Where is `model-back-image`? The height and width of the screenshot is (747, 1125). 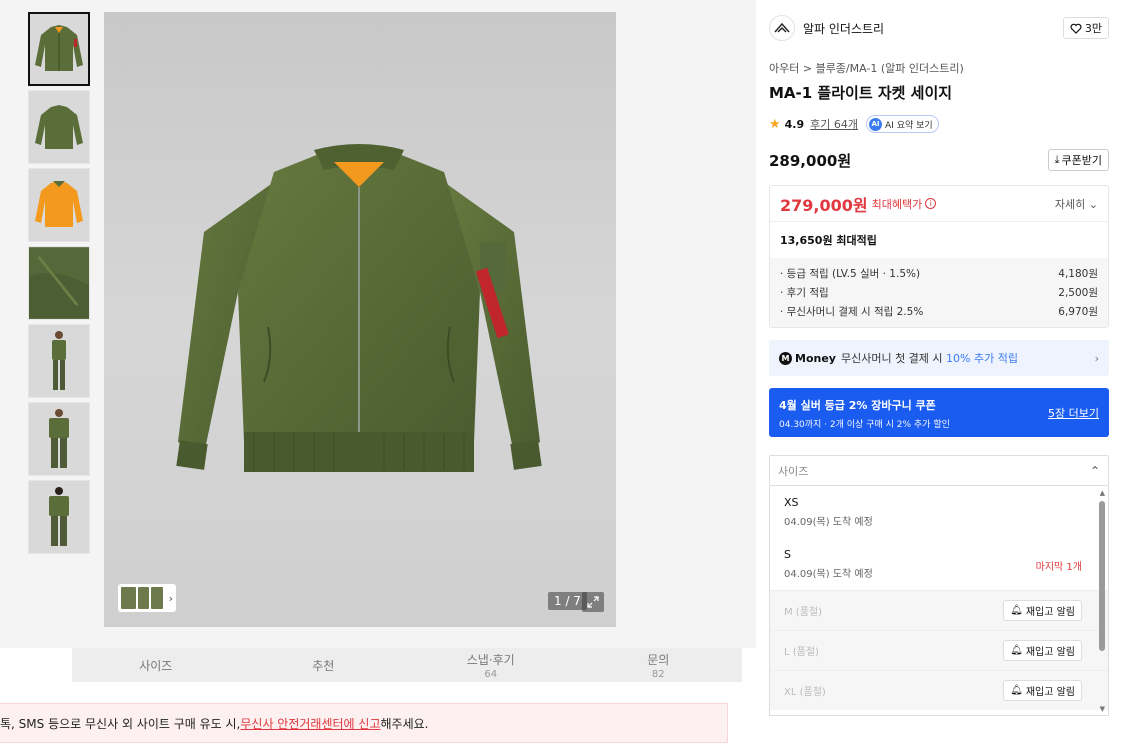 model-back-image is located at coordinates (59, 516).